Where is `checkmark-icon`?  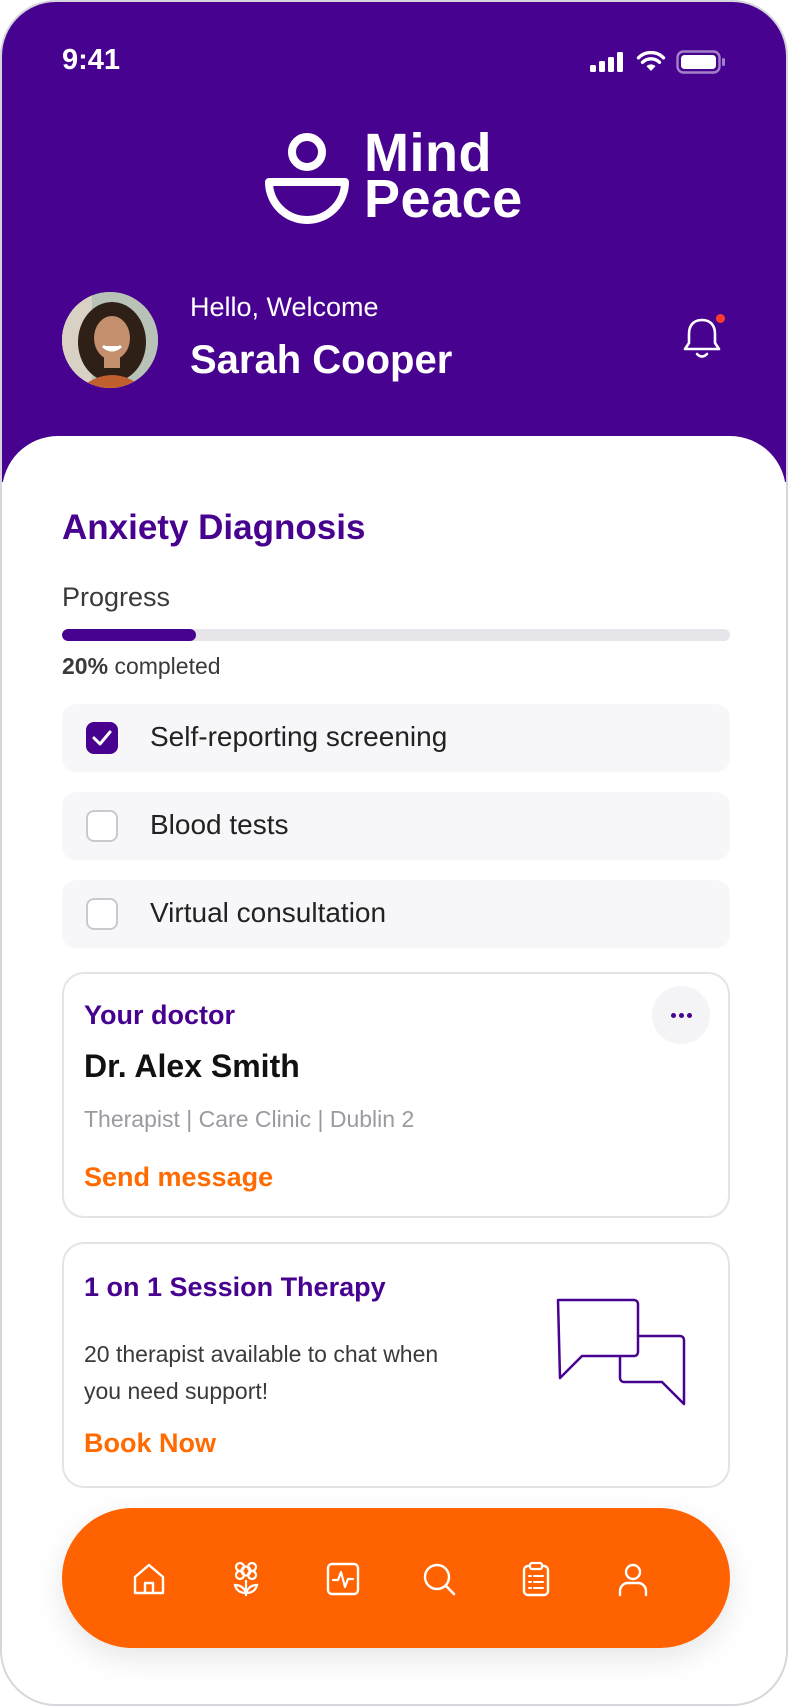 checkmark-icon is located at coordinates (102, 738).